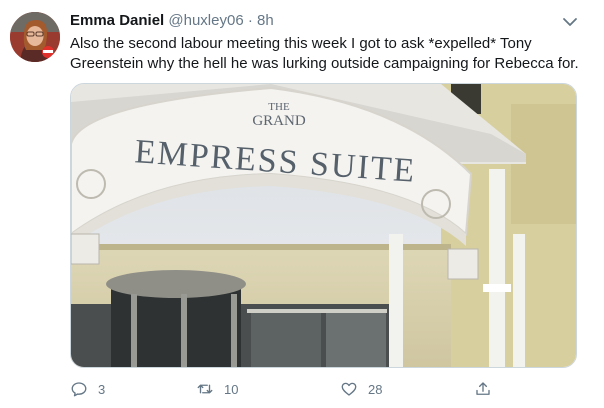  Describe the element at coordinates (265, 20) in the screenshot. I see `tweet-time: 8h` at that location.